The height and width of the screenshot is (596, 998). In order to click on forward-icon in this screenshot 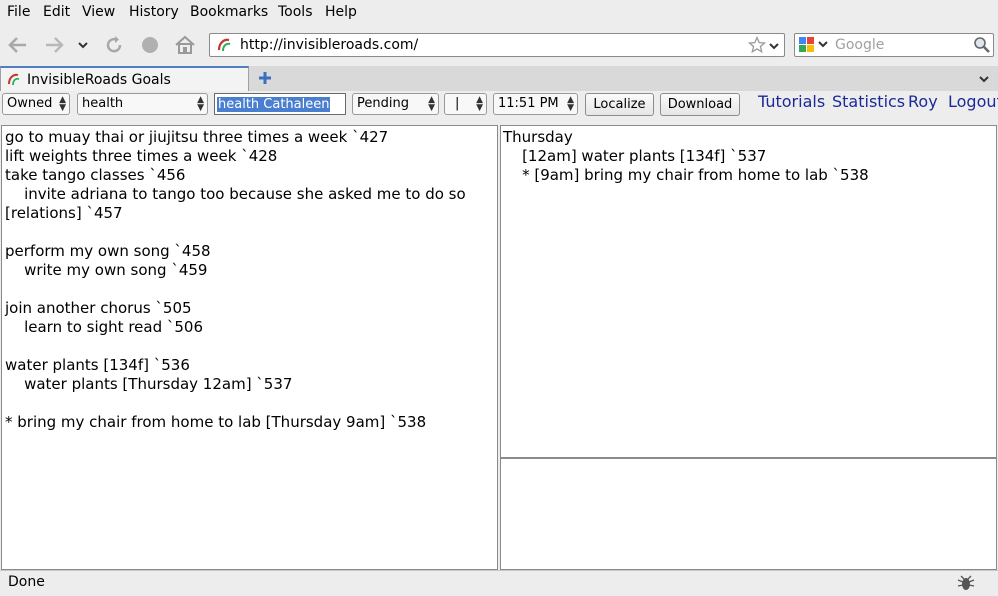, I will do `click(54, 45)`.